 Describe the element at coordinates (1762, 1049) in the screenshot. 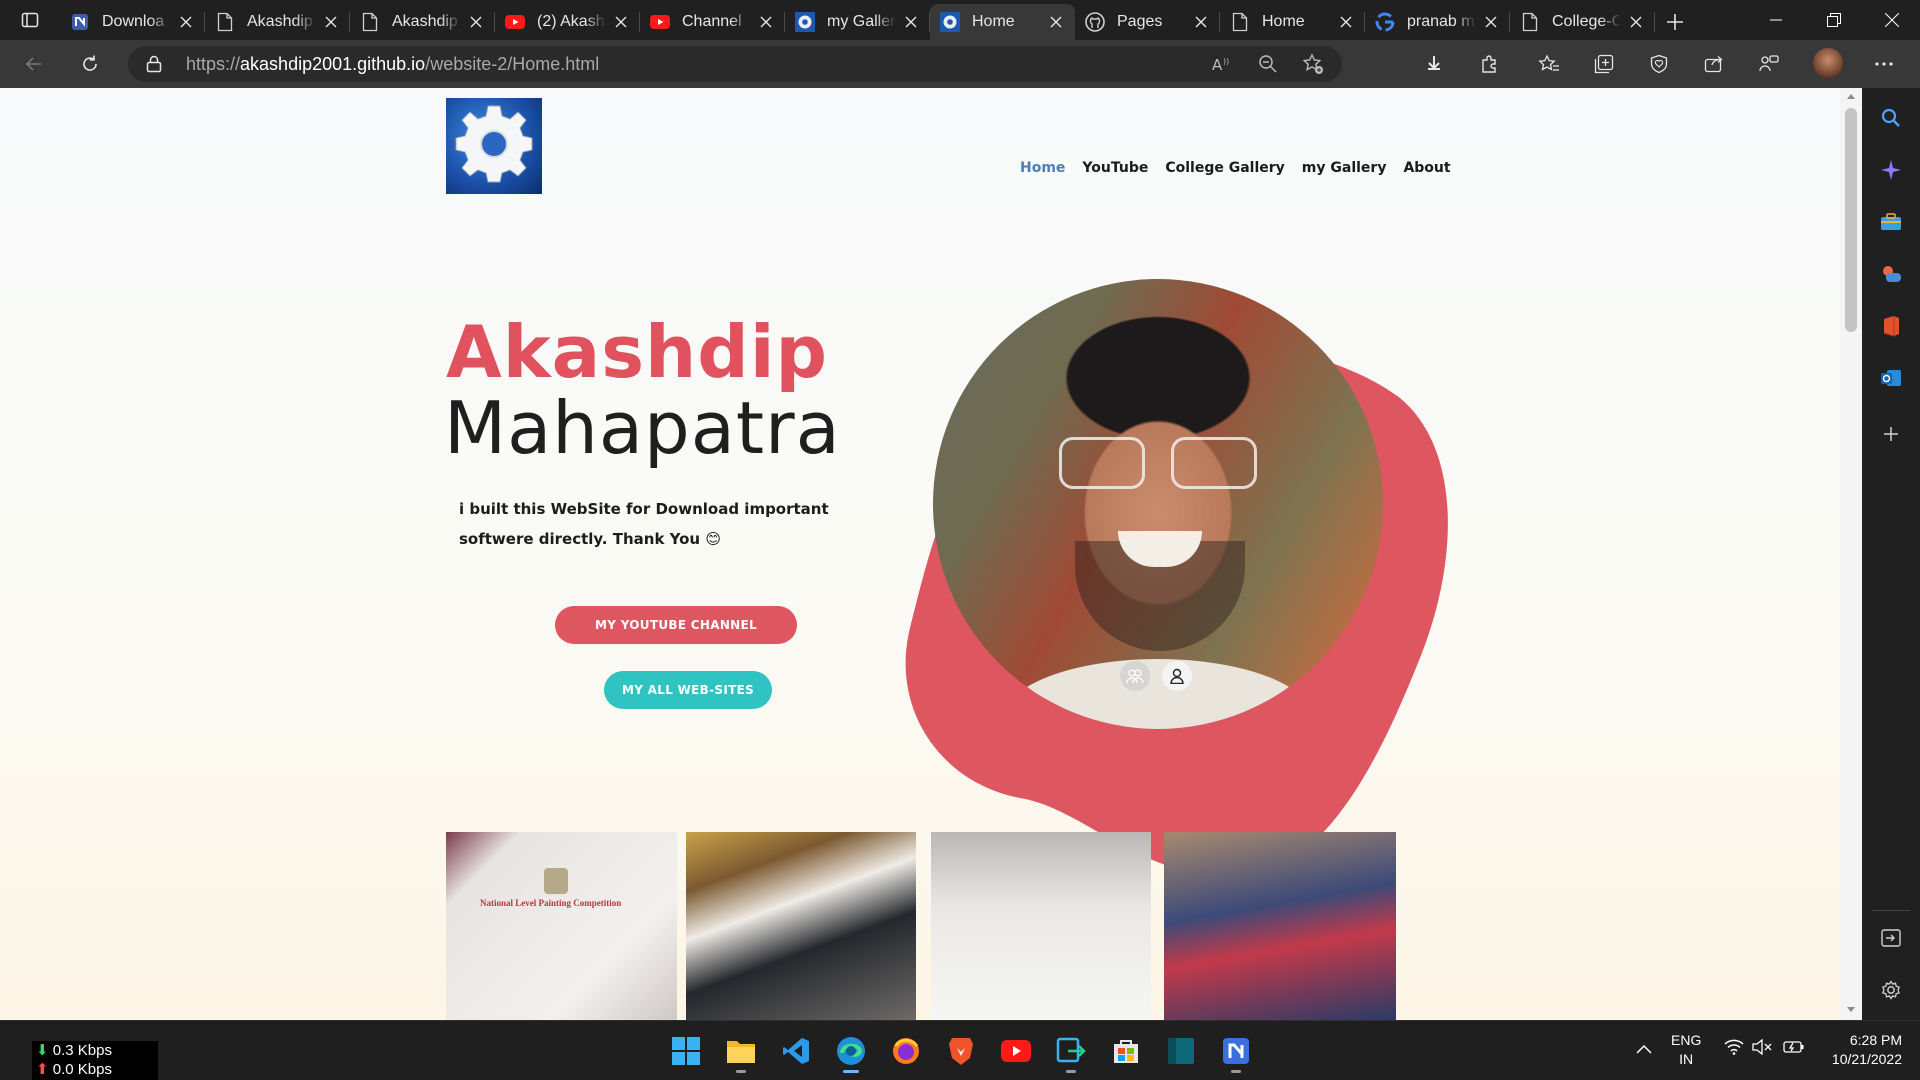

I see `volume-muted-icon` at that location.